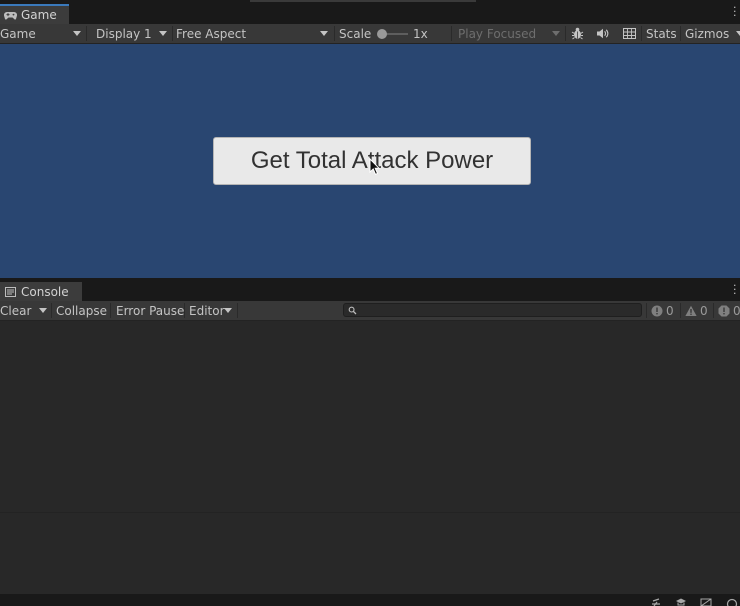  What do you see at coordinates (211, 33) in the screenshot?
I see `aspect-label: Free Aspect` at bounding box center [211, 33].